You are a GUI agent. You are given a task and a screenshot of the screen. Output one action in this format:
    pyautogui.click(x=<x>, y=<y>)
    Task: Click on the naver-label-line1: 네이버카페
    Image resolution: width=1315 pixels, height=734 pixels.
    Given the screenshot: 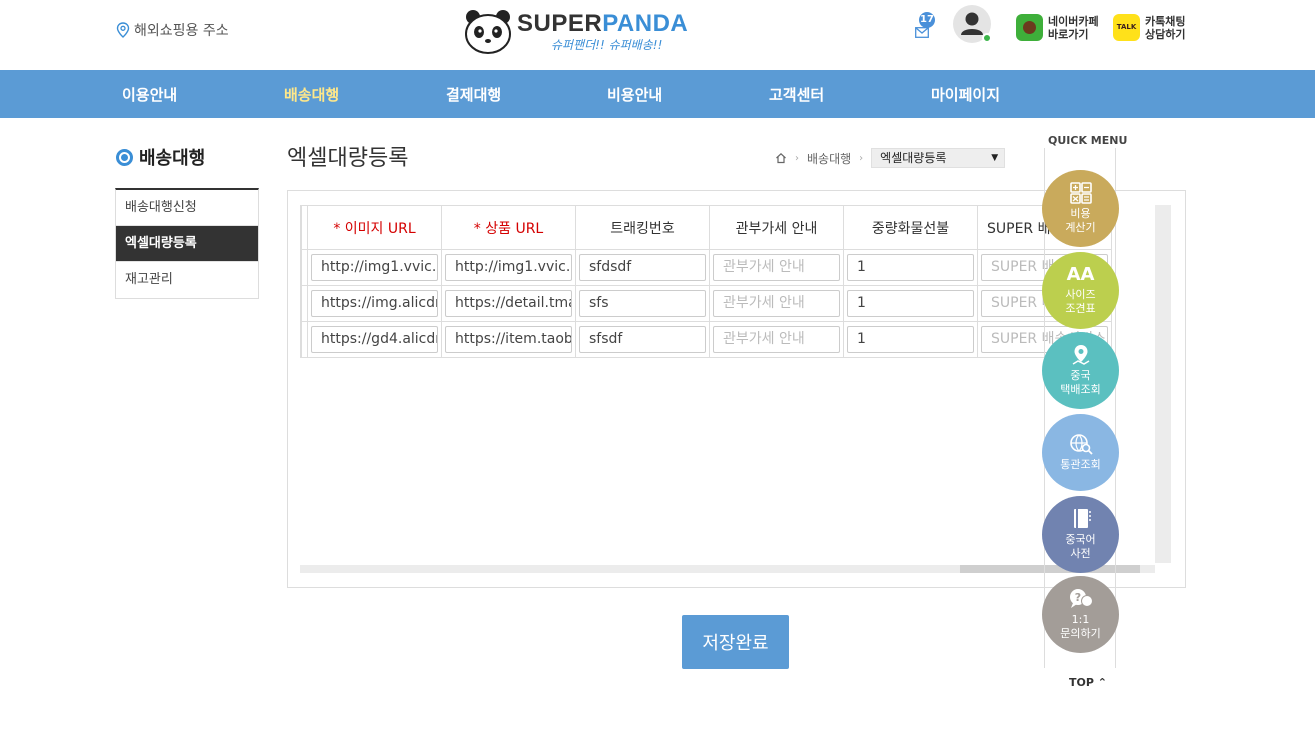 What is the action you would take?
    pyautogui.click(x=1073, y=21)
    